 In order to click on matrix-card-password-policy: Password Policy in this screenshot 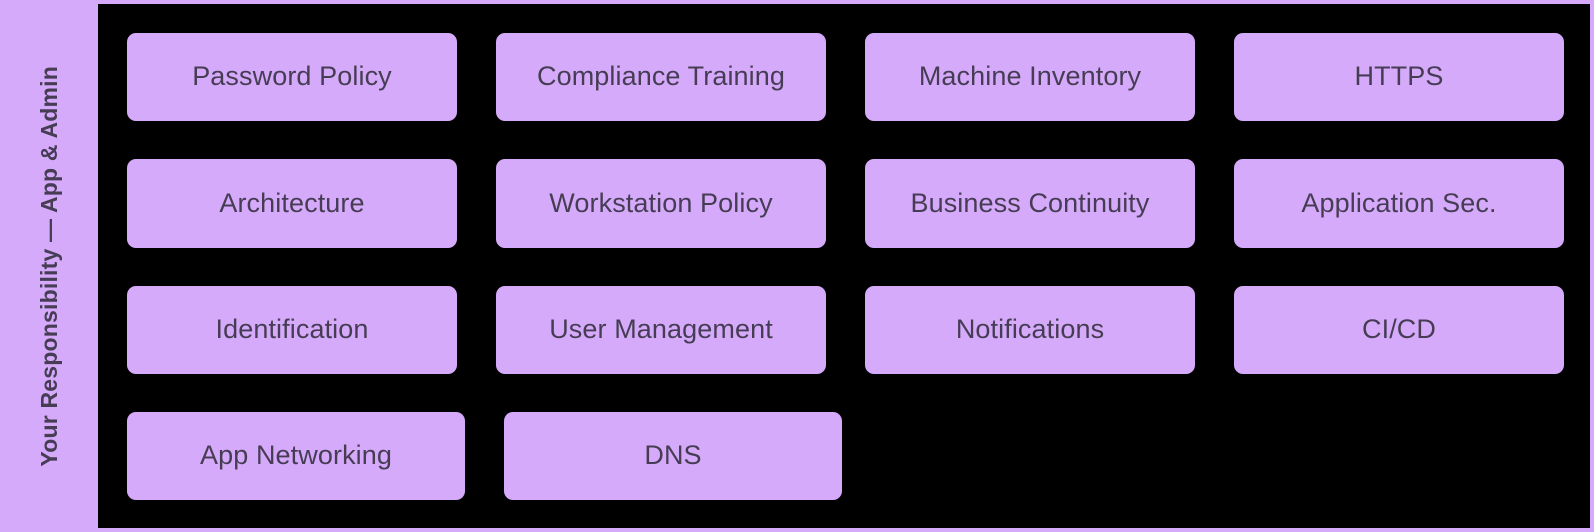, I will do `click(292, 77)`.